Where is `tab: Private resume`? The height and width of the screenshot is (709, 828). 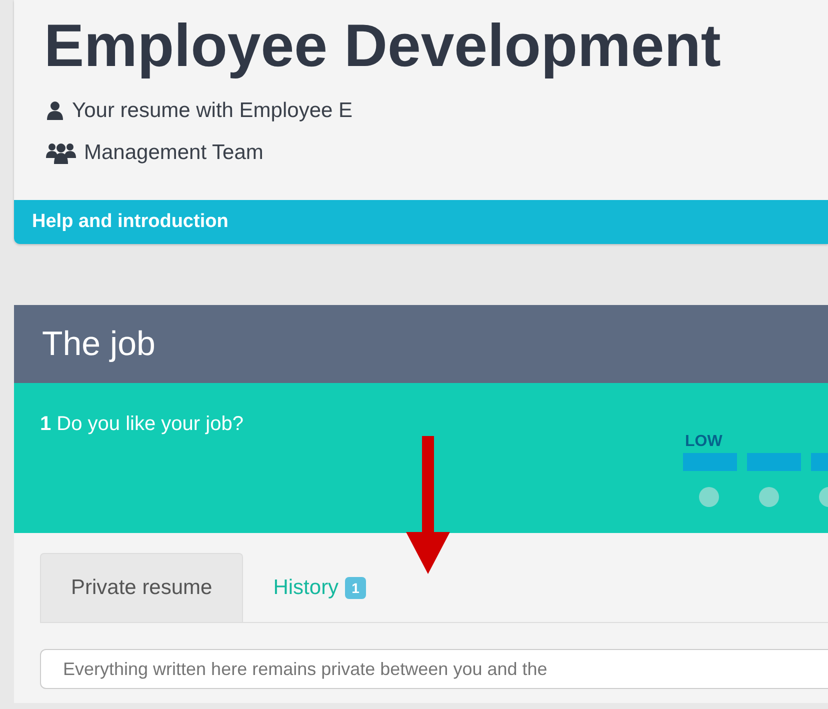 tab: Private resume is located at coordinates (142, 587).